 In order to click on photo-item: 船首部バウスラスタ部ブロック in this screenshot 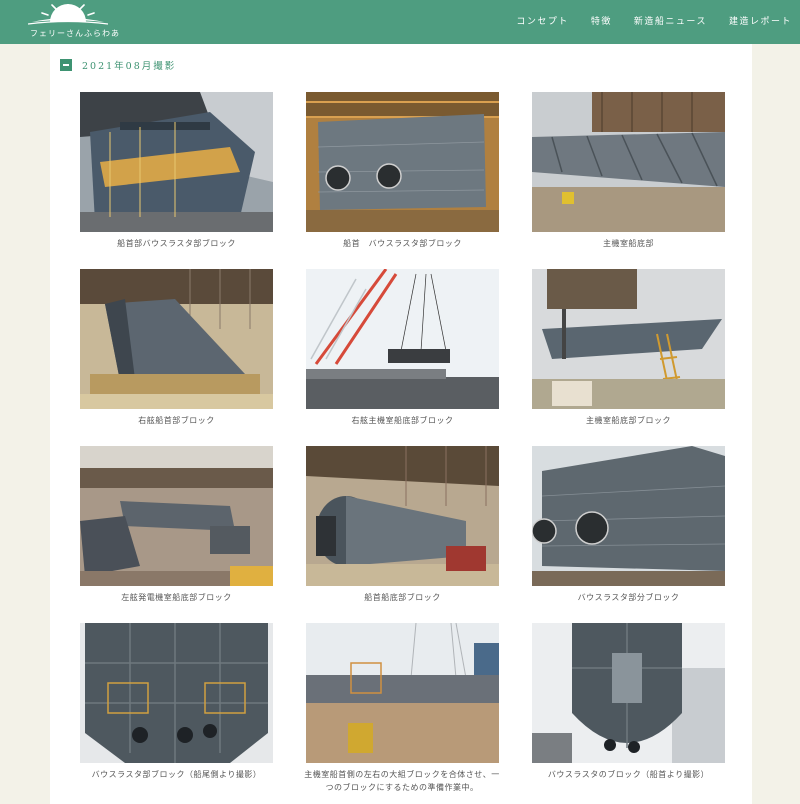, I will do `click(176, 171)`.